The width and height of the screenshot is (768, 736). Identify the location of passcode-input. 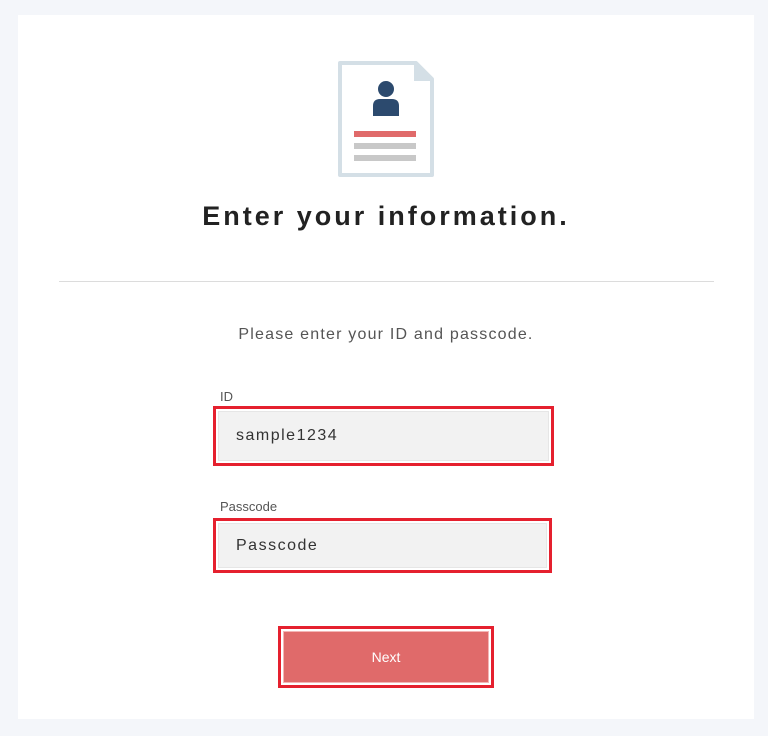
(382, 545).